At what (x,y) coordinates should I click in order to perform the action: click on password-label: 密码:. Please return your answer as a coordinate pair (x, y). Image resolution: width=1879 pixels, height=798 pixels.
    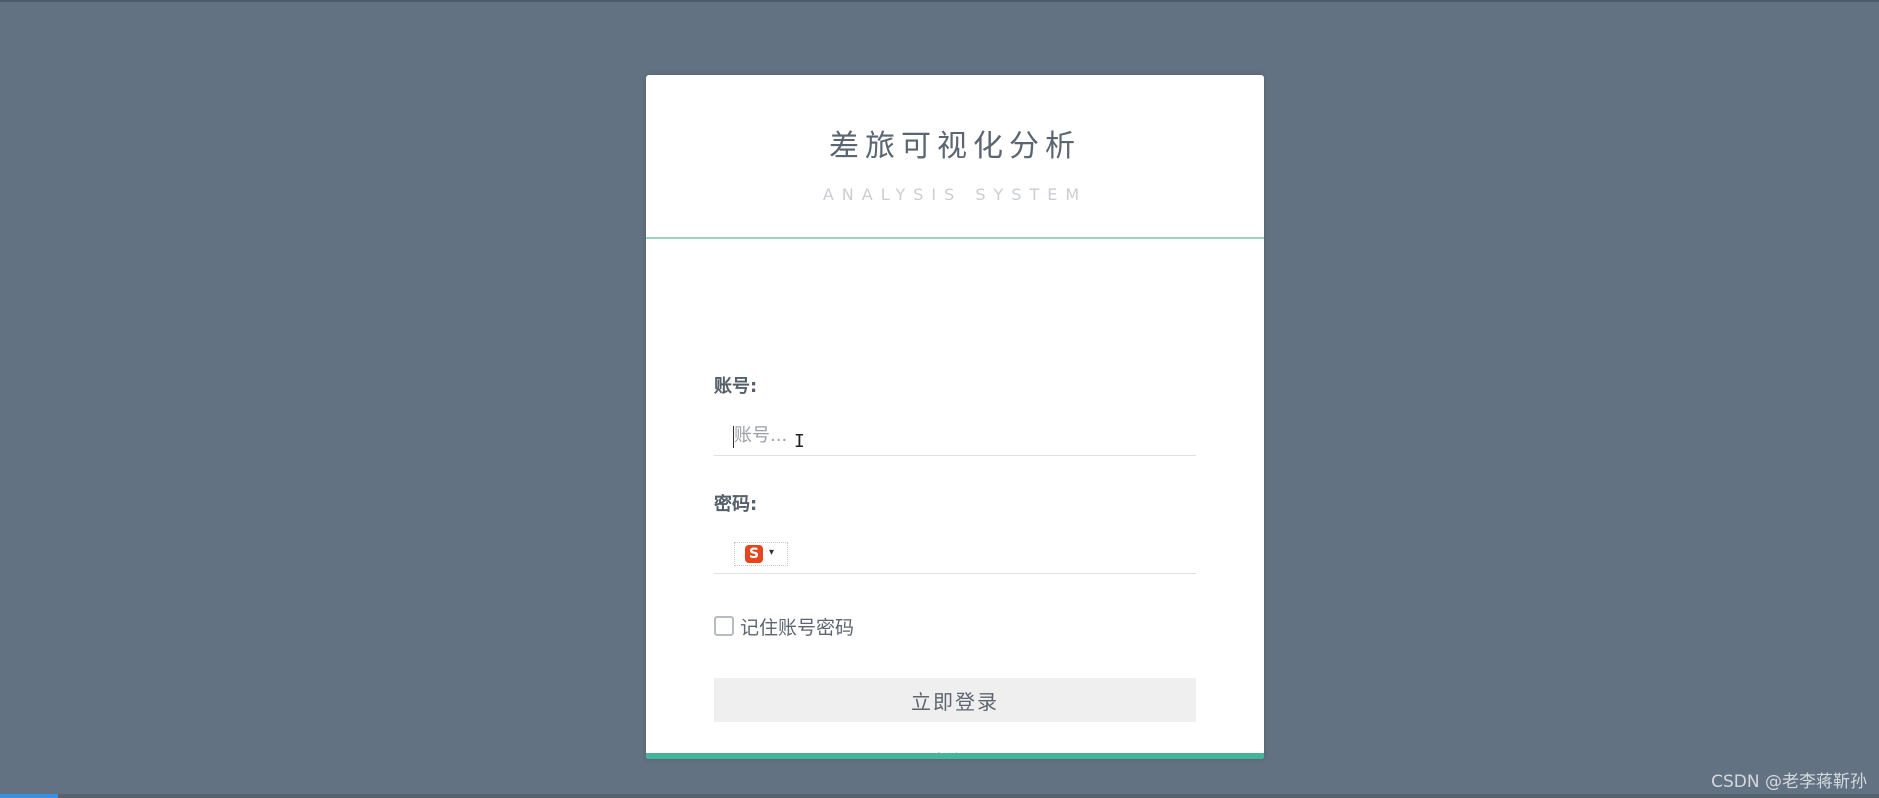
    Looking at the image, I should click on (736, 504).